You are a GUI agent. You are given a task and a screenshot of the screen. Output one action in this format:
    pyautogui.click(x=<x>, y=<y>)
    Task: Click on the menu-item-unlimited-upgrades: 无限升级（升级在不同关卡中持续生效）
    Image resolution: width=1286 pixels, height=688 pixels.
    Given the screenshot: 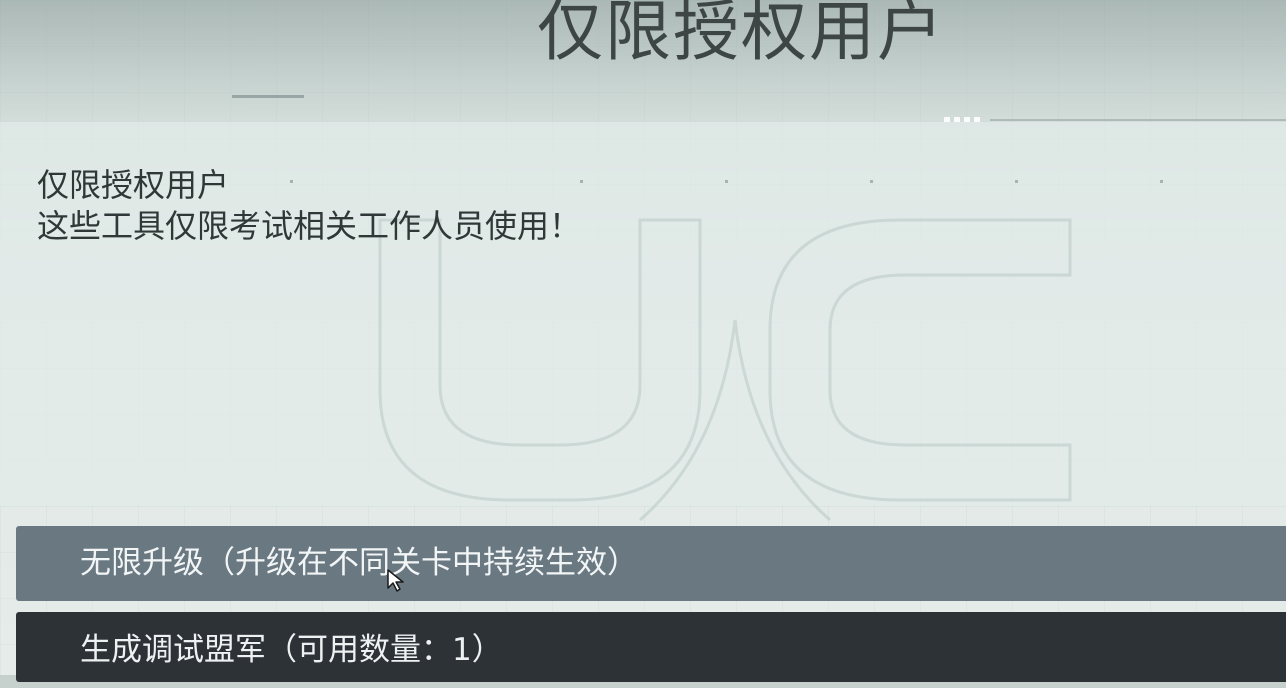 What is the action you would take?
    pyautogui.click(x=651, y=563)
    